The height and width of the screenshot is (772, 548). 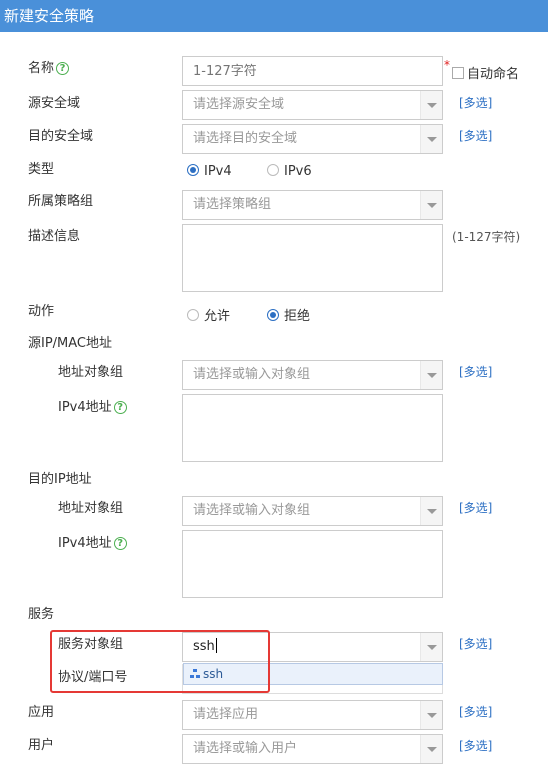 I want to click on application-placeholder: 请选择应用, so click(x=226, y=714).